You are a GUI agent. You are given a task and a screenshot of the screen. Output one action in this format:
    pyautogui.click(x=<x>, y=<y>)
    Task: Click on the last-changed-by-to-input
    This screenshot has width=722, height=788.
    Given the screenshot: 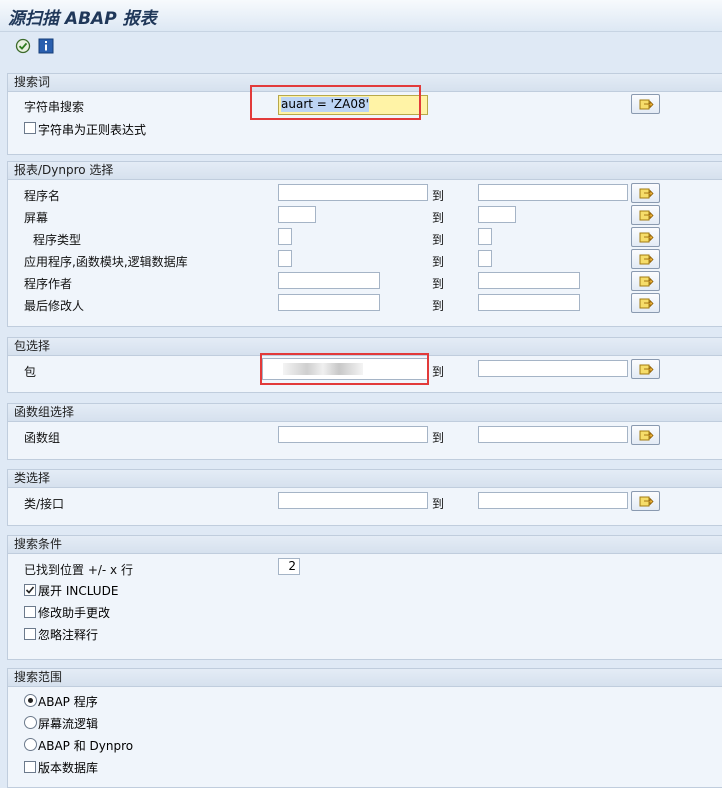 What is the action you would take?
    pyautogui.click(x=529, y=302)
    